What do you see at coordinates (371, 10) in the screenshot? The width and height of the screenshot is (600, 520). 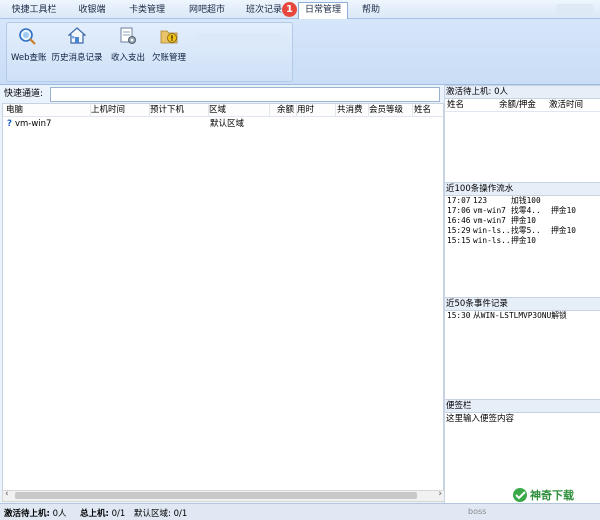 I see `tab-help: 帮助` at bounding box center [371, 10].